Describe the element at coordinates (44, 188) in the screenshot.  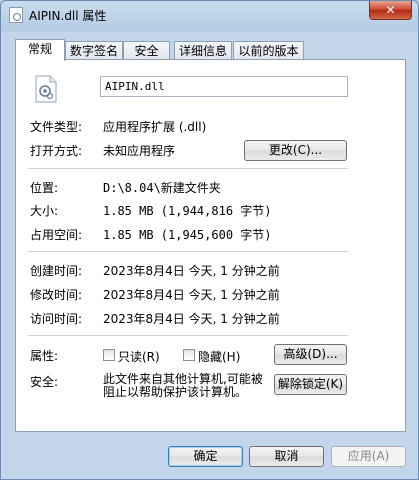
I see `location-label: 位置:` at that location.